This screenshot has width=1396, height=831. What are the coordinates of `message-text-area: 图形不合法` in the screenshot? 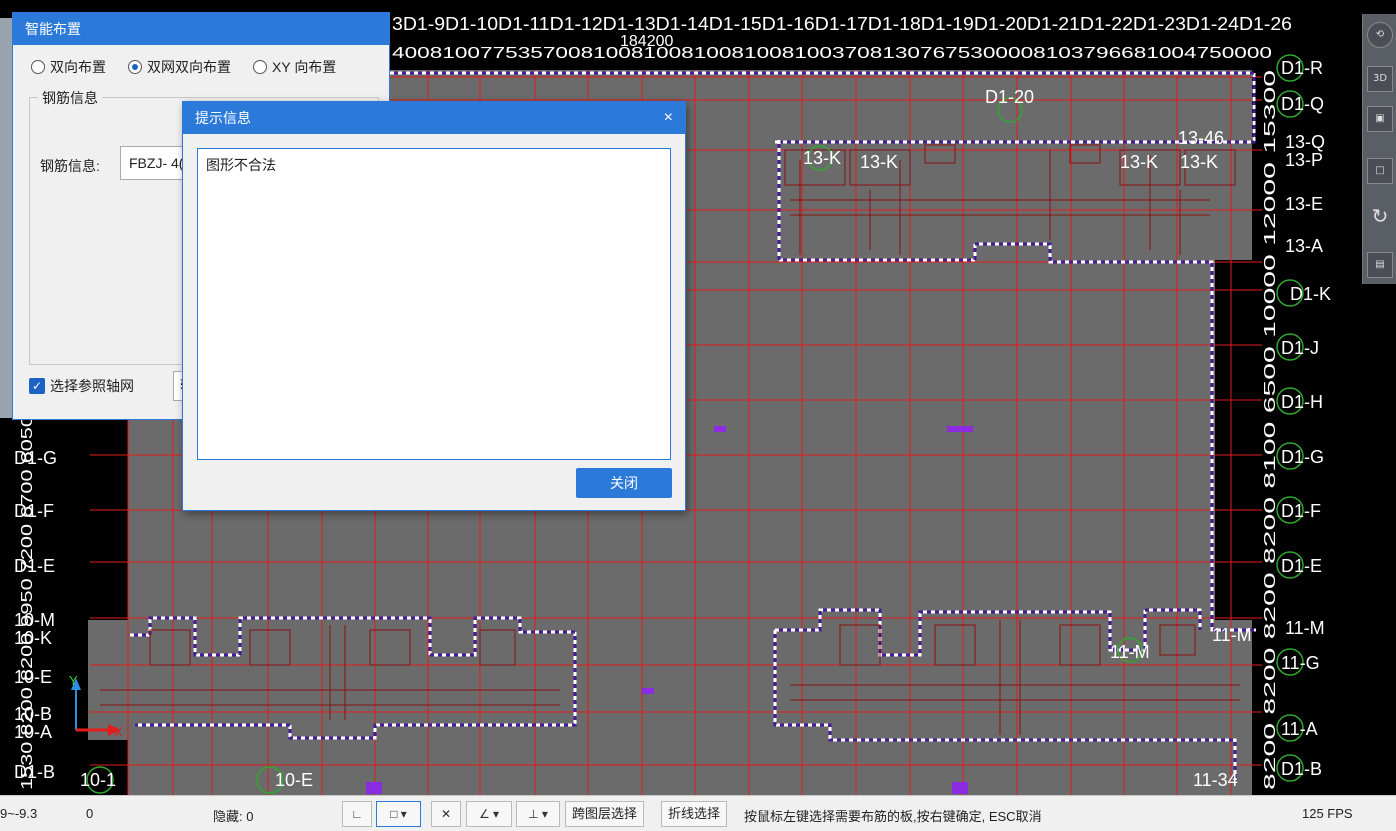 It's located at (434, 304).